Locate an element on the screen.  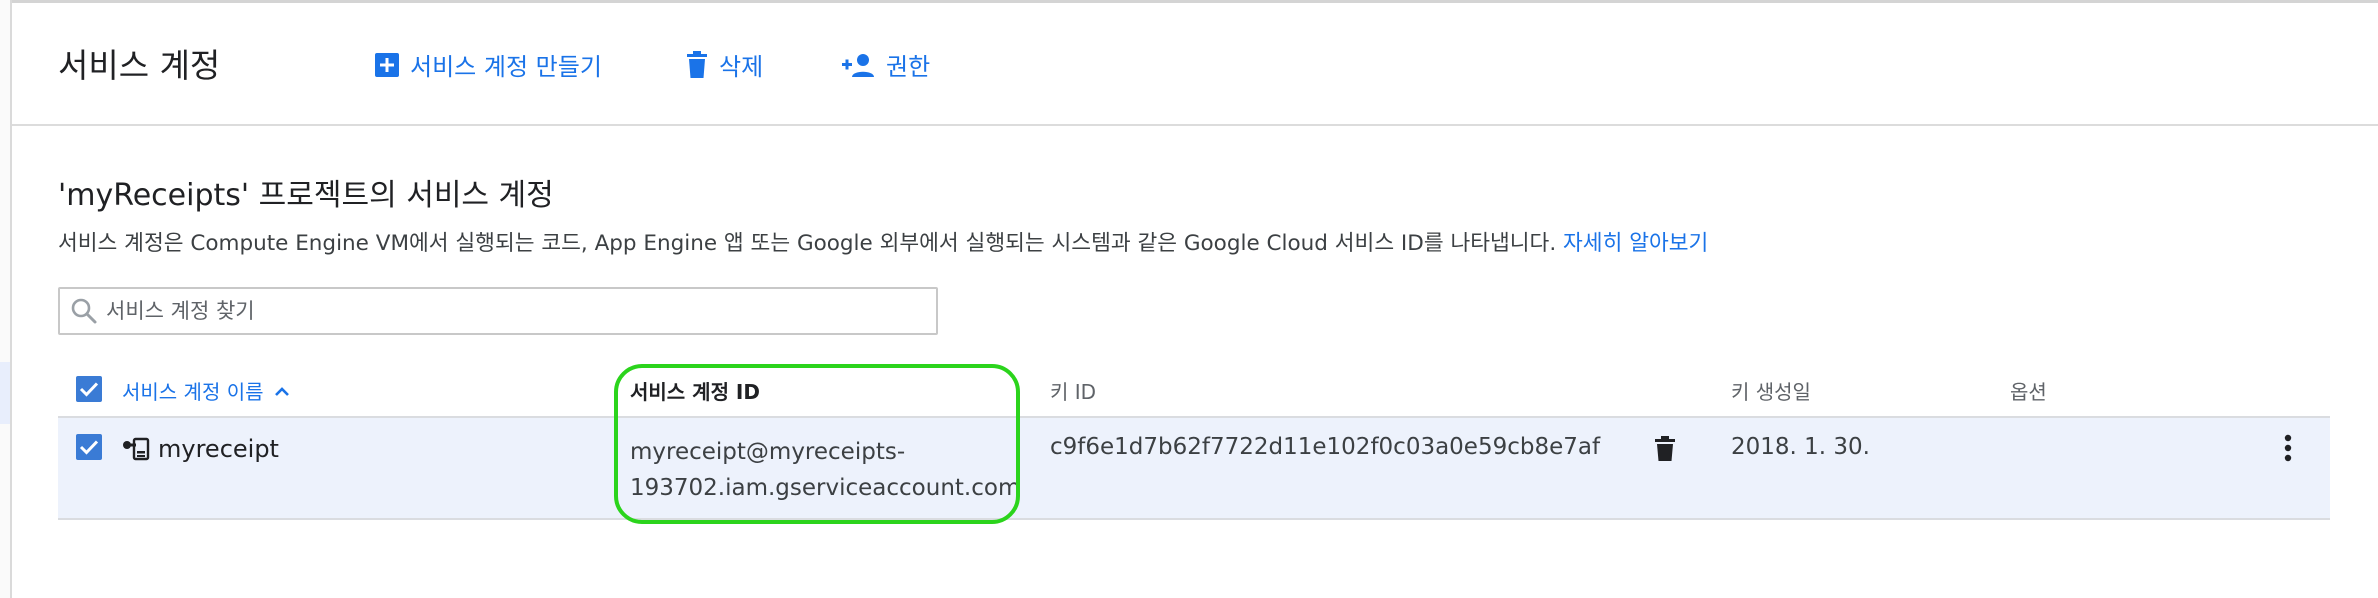
select-all-checkbox is located at coordinates (89, 389).